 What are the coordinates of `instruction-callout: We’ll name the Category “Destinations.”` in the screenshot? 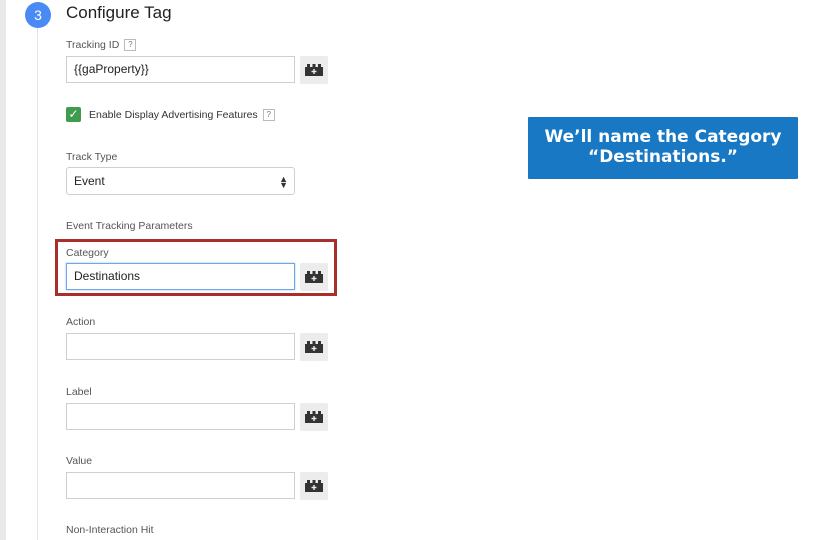 It's located at (663, 148).